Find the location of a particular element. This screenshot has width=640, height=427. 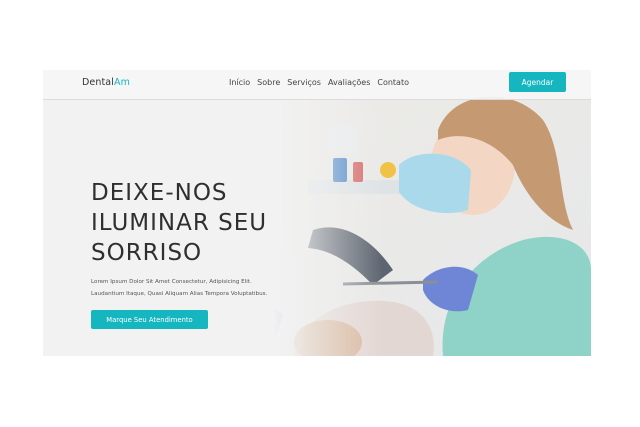

book-appointment-button: Marque Seu Atendimento is located at coordinates (149, 319).